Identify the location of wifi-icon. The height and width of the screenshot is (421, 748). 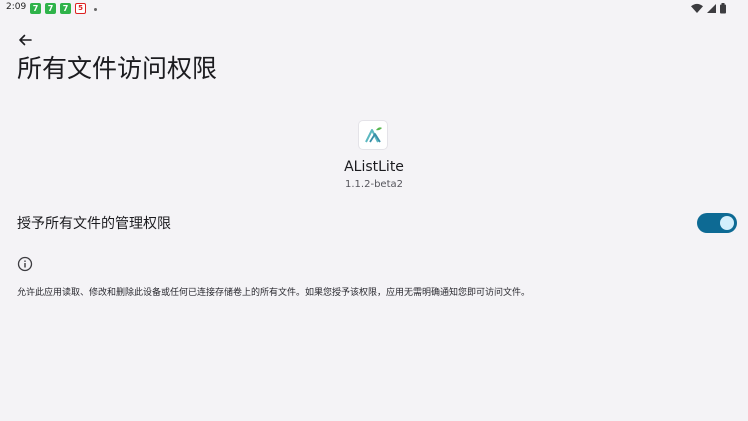
(697, 8).